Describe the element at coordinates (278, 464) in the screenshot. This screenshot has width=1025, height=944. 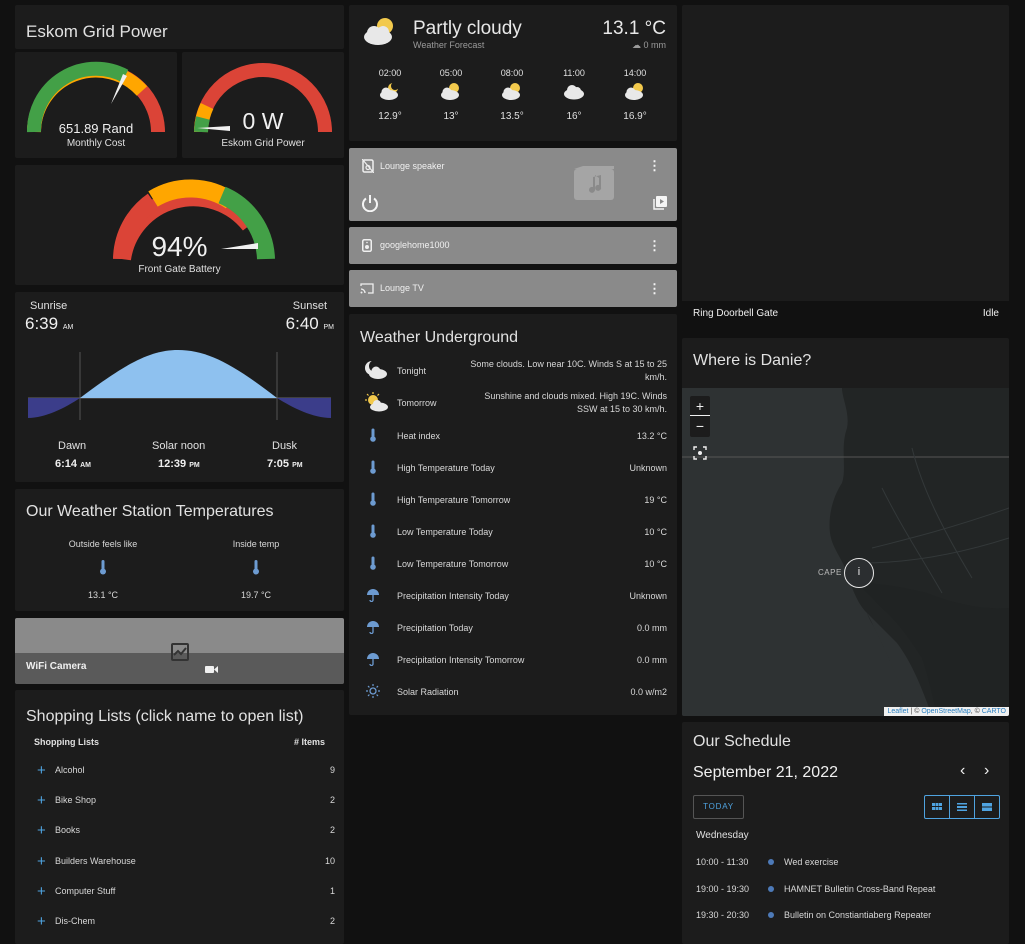
I see `dusk-time-value: 7:05` at that location.